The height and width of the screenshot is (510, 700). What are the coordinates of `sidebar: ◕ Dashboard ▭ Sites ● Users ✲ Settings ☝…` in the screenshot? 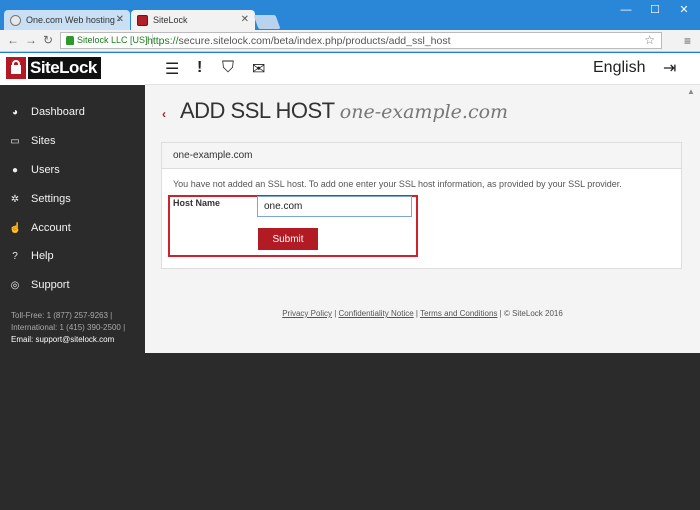 It's located at (72, 219).